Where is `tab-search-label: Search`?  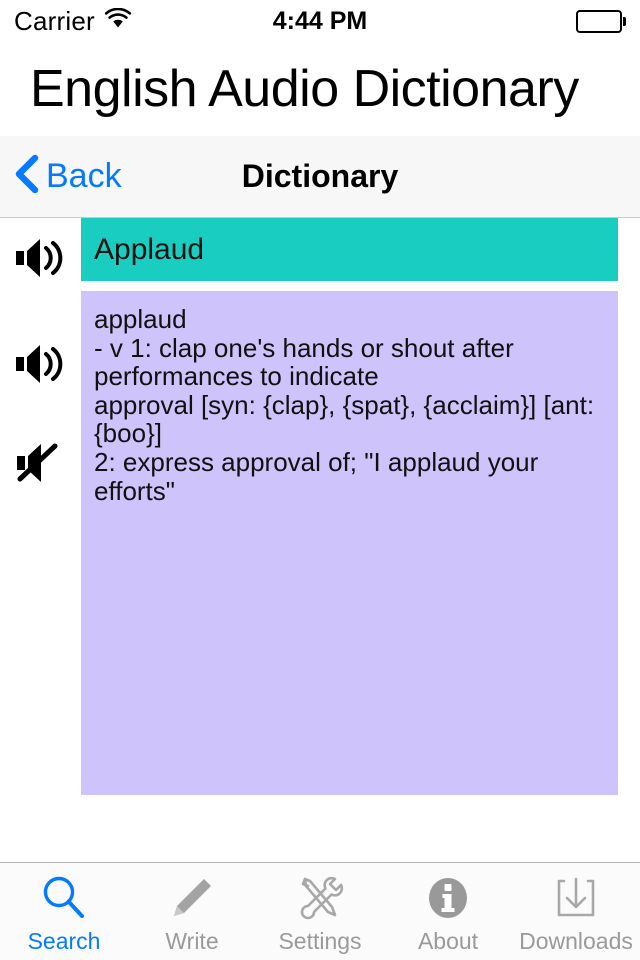 tab-search-label: Search is located at coordinates (64, 941).